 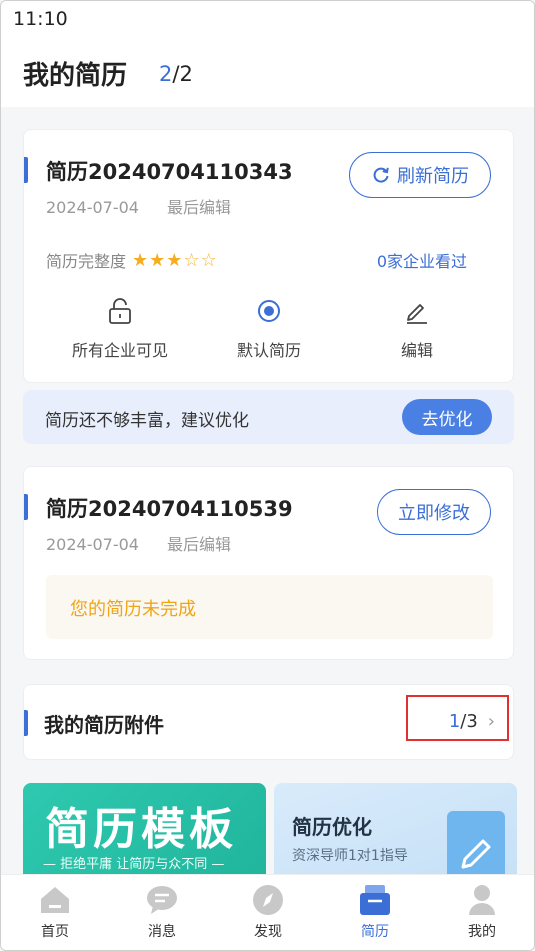 What do you see at coordinates (381, 175) in the screenshot?
I see `refresh-icon` at bounding box center [381, 175].